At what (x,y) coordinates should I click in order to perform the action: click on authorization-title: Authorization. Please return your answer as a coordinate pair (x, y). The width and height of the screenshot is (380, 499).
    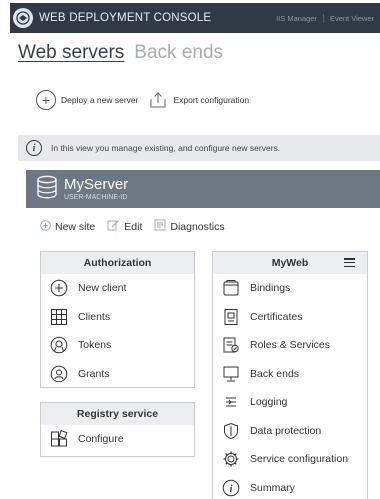
    Looking at the image, I should click on (117, 263).